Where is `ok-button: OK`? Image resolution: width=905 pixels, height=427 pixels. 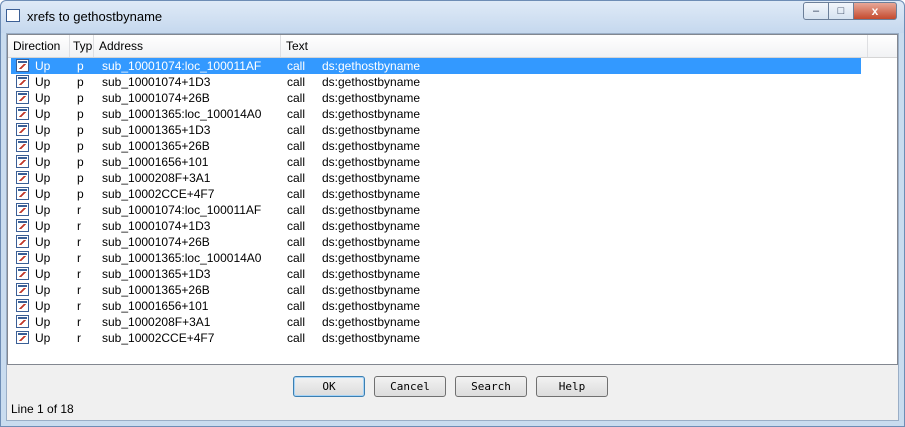
ok-button: OK is located at coordinates (329, 386).